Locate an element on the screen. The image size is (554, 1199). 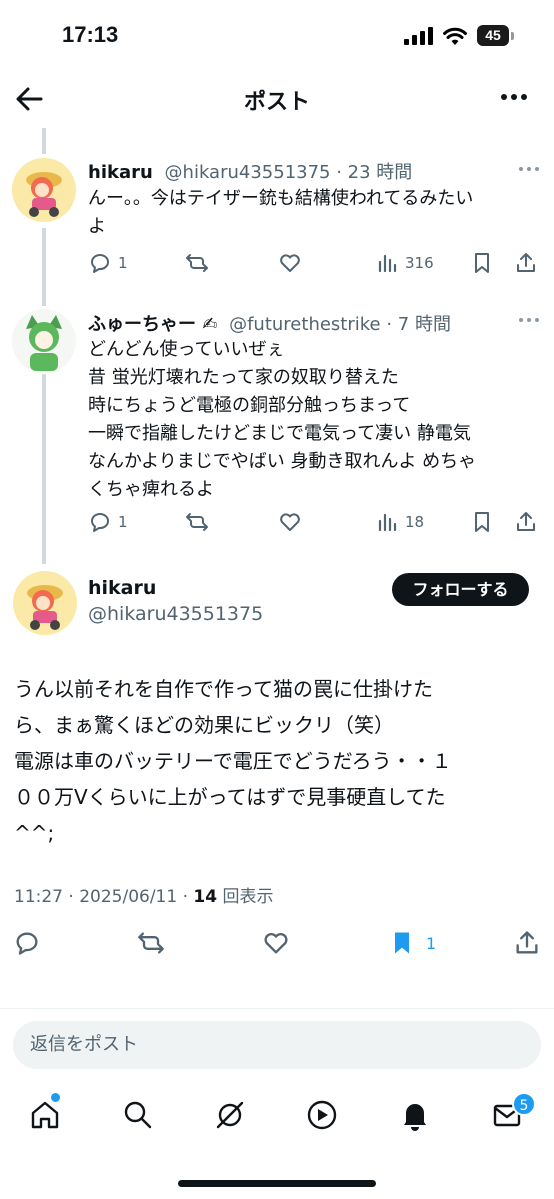
text-line: 時にちょうど電極の銅部分触っちまって is located at coordinates (249, 405).